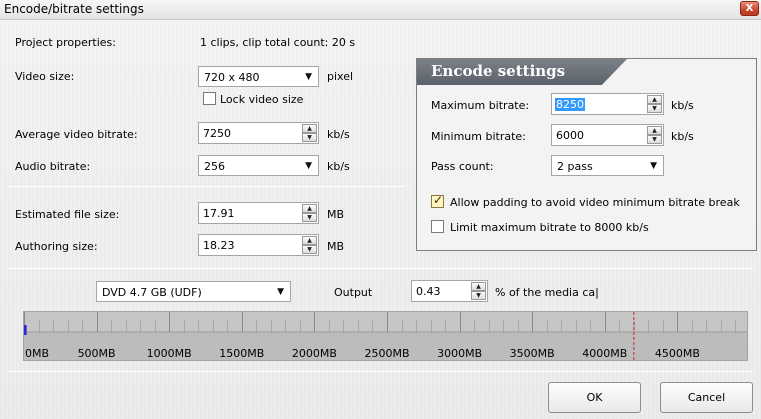 This screenshot has width=761, height=419. What do you see at coordinates (604, 353) in the screenshot?
I see `gauge-label: 4000MB` at bounding box center [604, 353].